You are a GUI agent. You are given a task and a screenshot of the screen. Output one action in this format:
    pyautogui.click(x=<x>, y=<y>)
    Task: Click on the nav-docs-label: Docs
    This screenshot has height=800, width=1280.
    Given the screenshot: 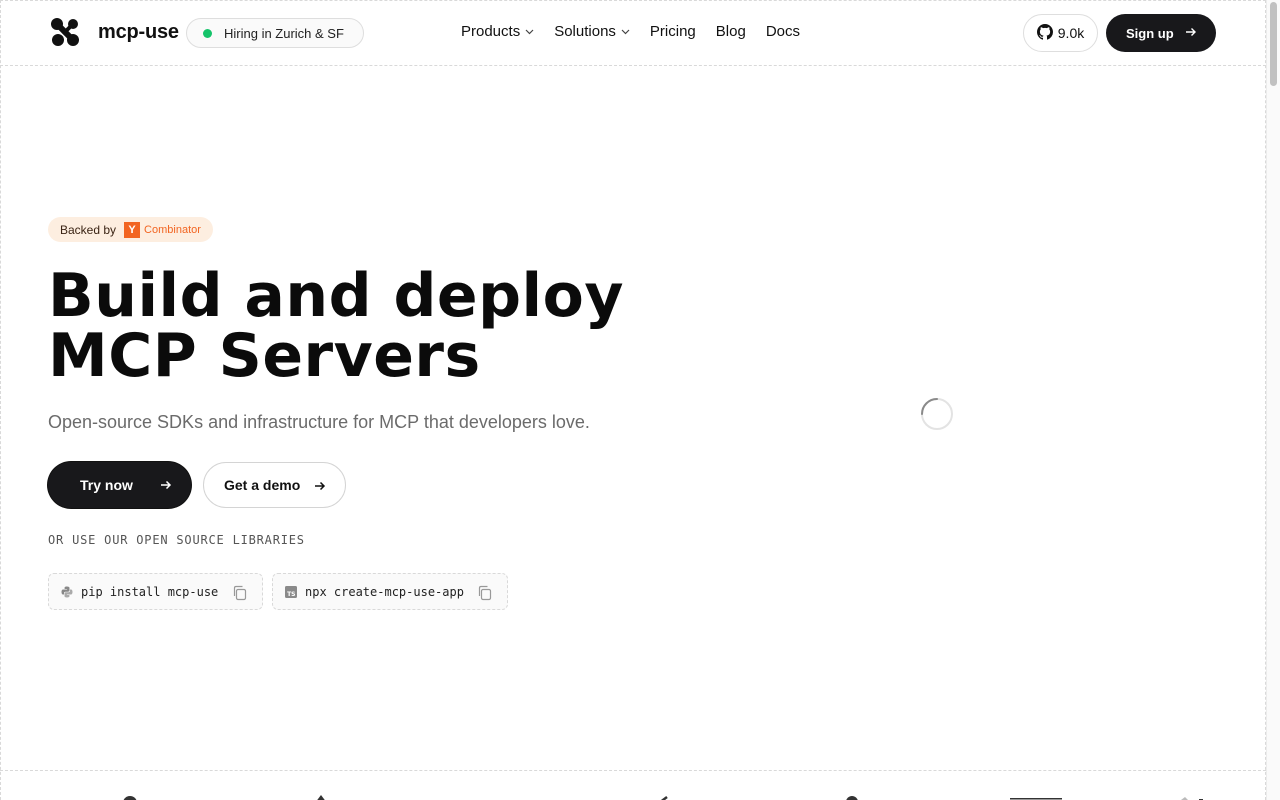 What is the action you would take?
    pyautogui.click(x=782, y=31)
    